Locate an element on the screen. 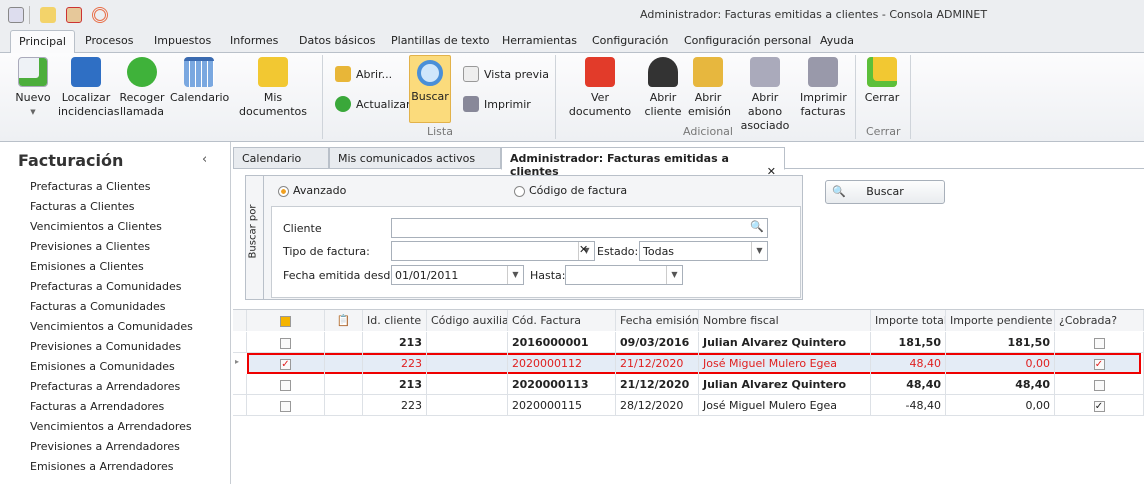 Image resolution: width=1144 pixels, height=484 pixels. abrir-emision-button: Abrir emisión is located at coordinates (709, 88).